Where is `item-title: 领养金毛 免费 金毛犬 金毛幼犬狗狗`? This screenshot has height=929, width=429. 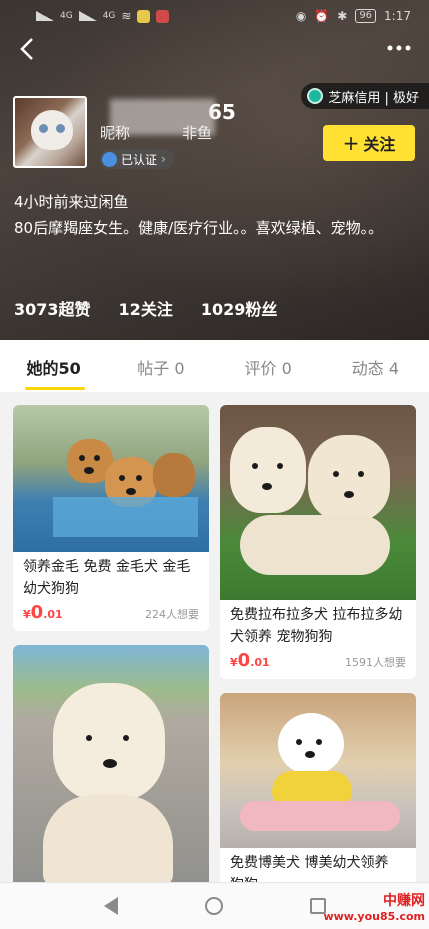 item-title: 领养金毛 免费 金毛犬 金毛幼犬狗狗 is located at coordinates (107, 578).